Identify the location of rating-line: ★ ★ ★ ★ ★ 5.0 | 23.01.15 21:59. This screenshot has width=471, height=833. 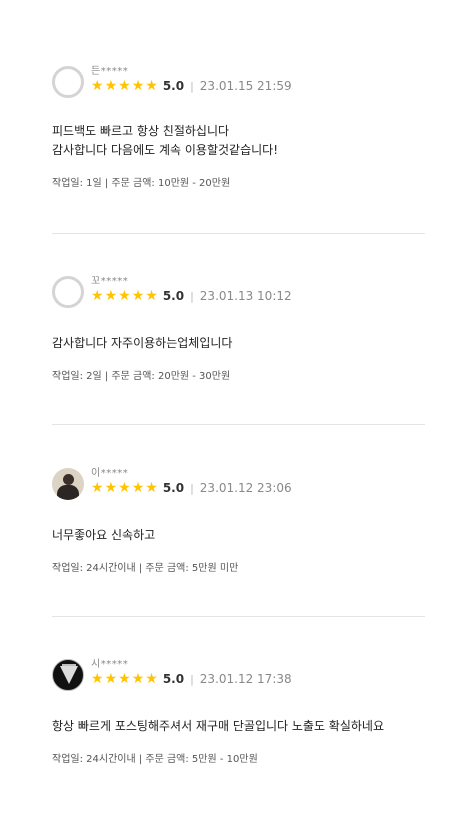
(191, 86).